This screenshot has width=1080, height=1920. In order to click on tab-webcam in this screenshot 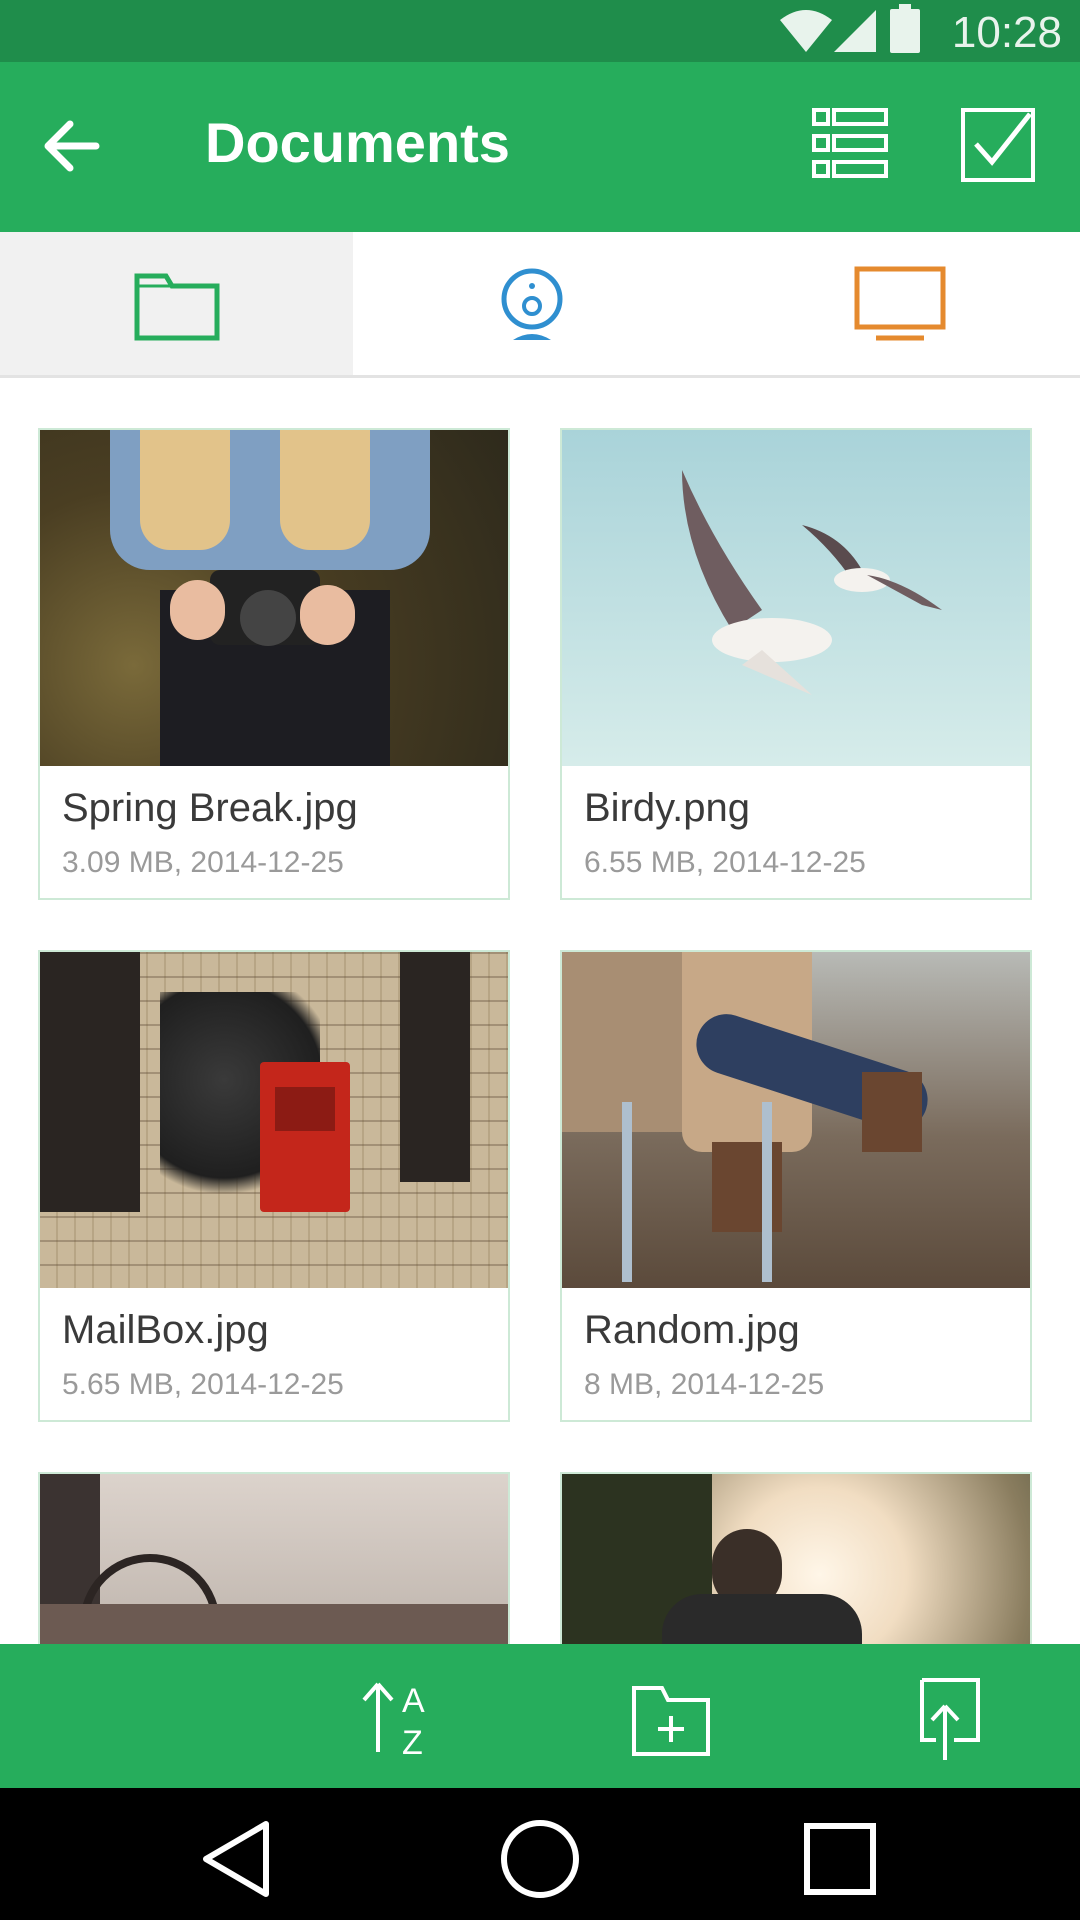, I will do `click(531, 303)`.